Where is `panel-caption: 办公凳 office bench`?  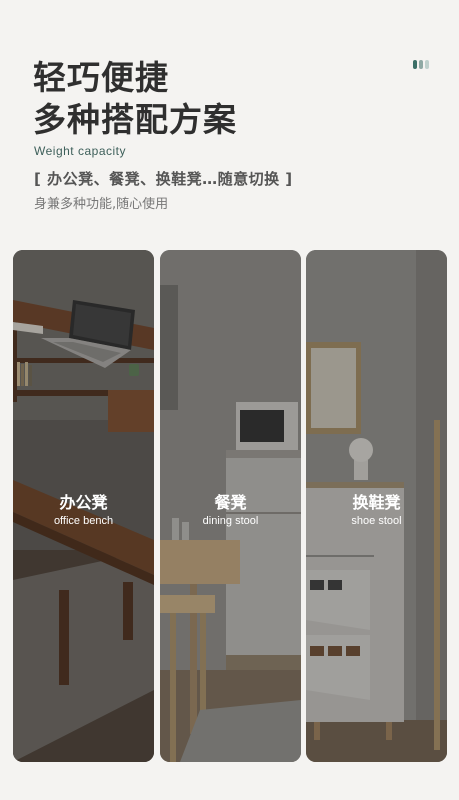
panel-caption: 办公凳 office bench is located at coordinates (83, 510).